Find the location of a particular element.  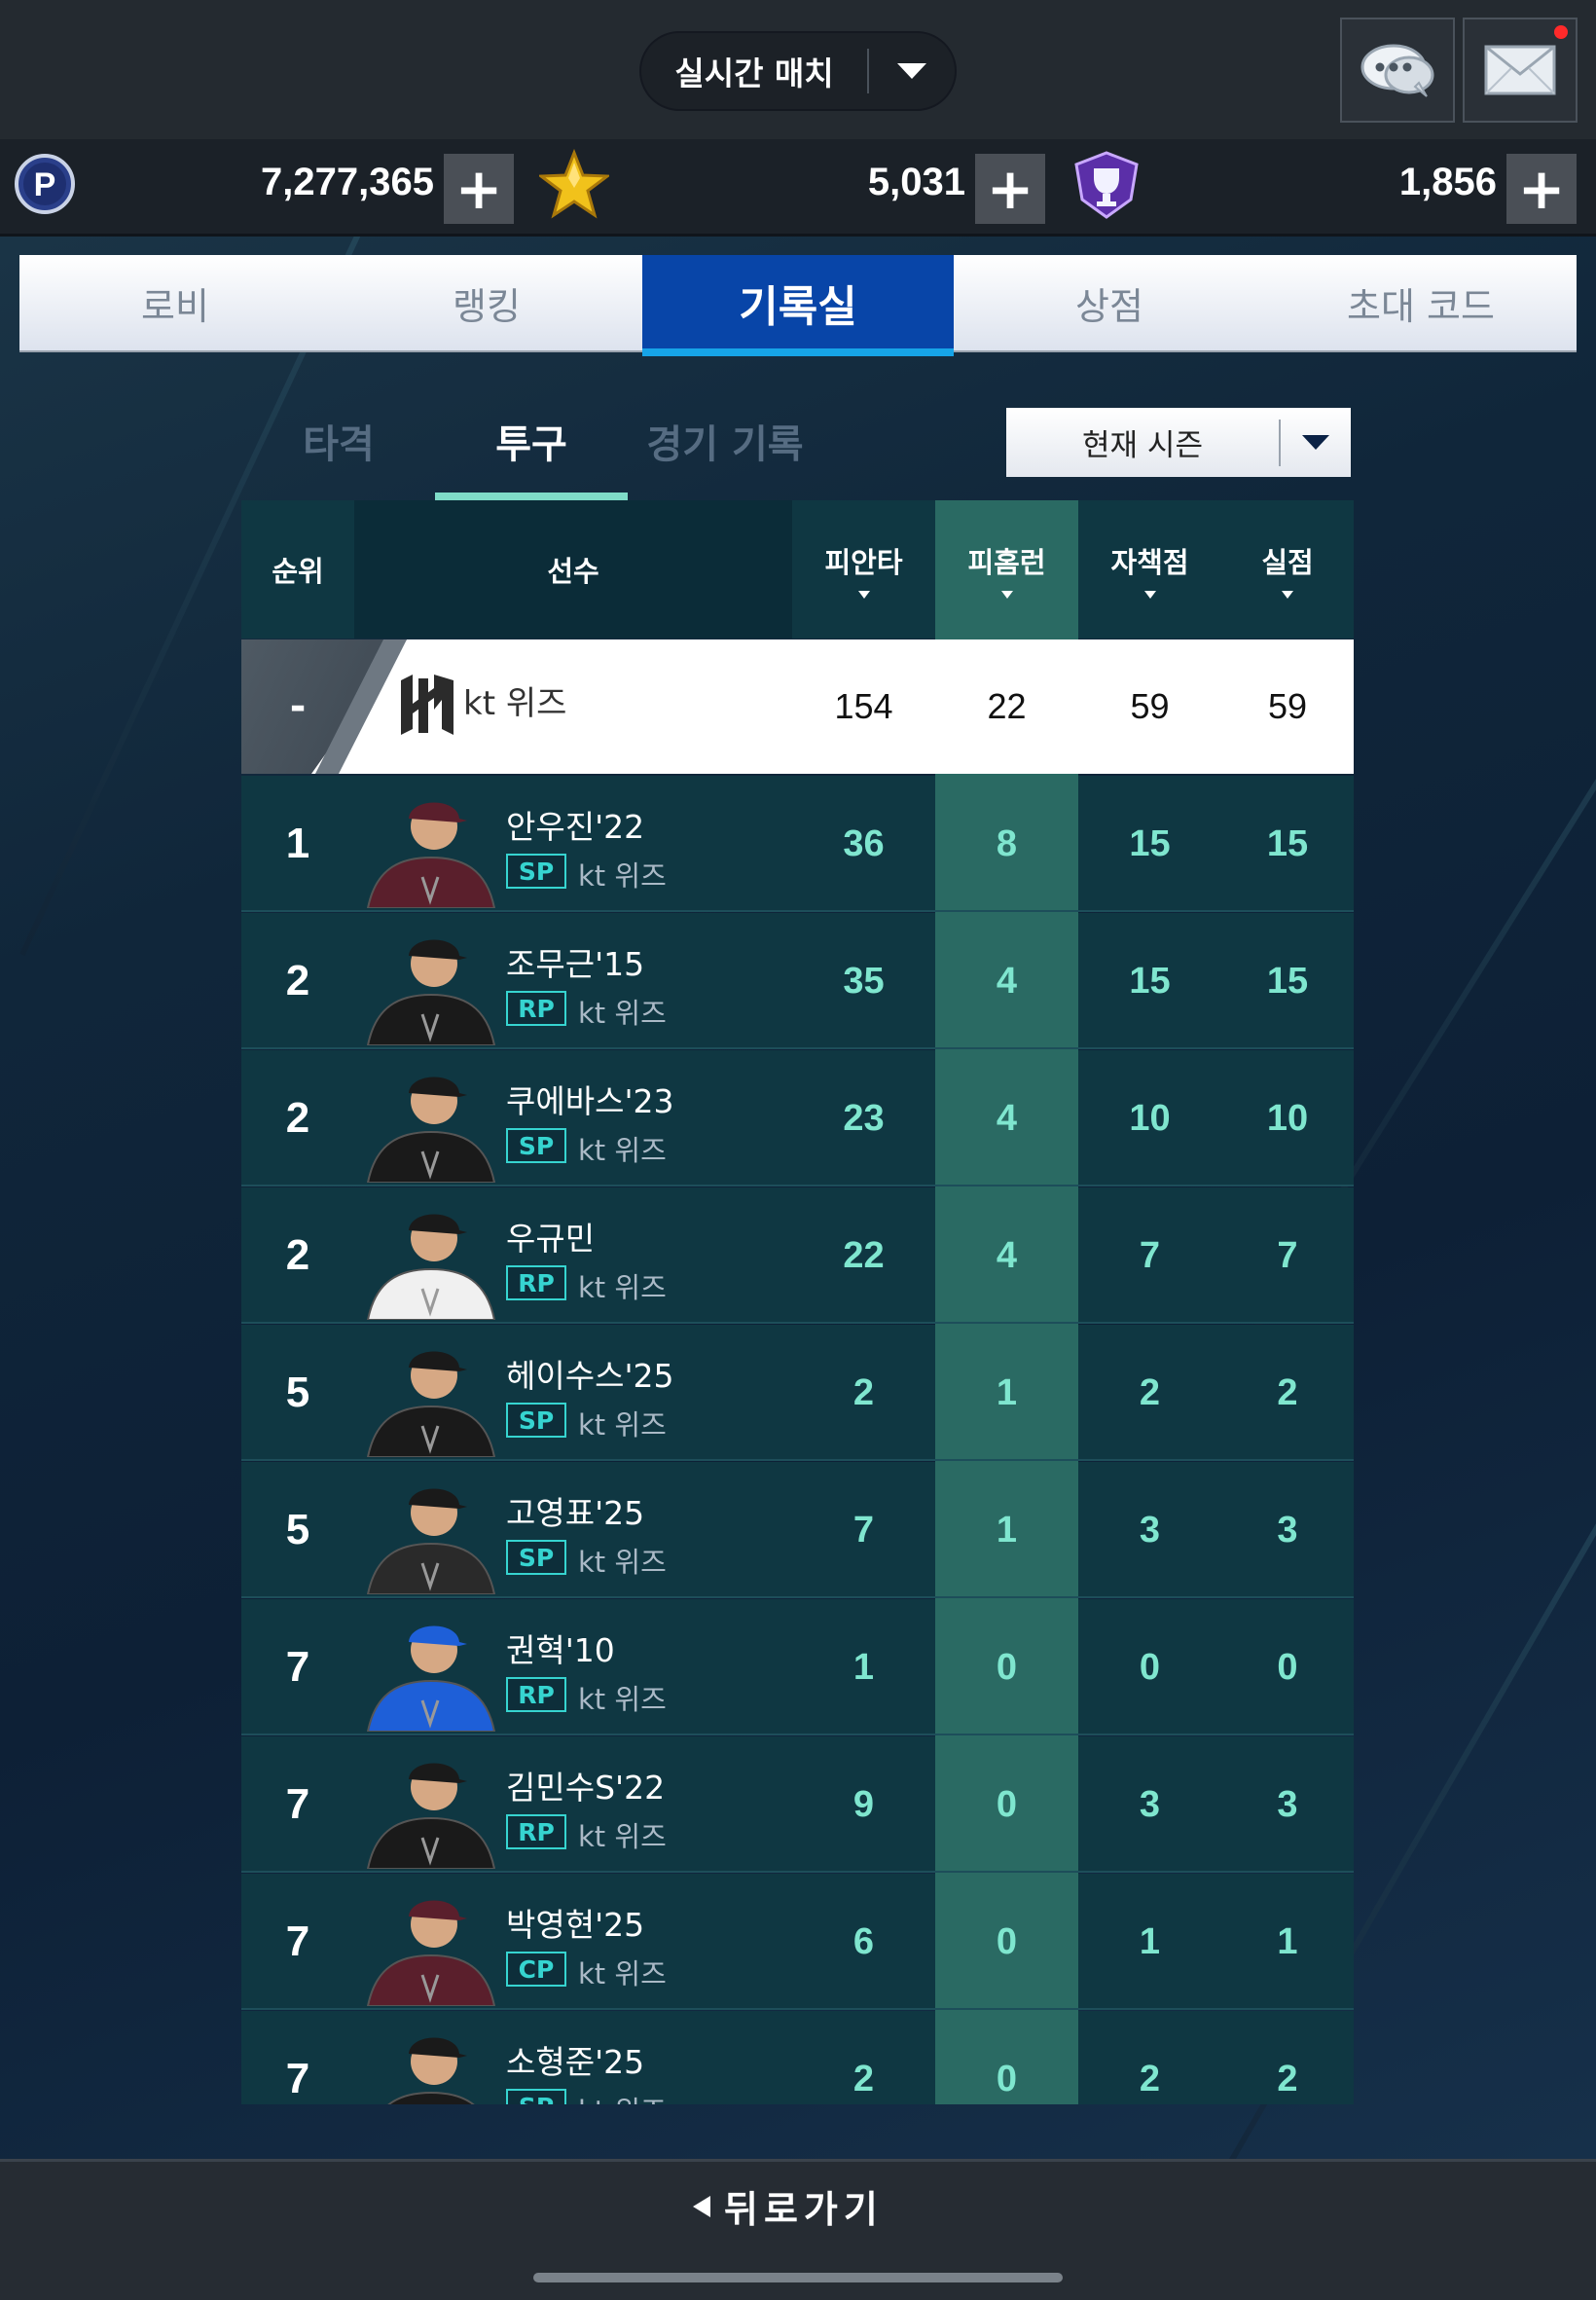

header-player-label: 선수 is located at coordinates (573, 571).